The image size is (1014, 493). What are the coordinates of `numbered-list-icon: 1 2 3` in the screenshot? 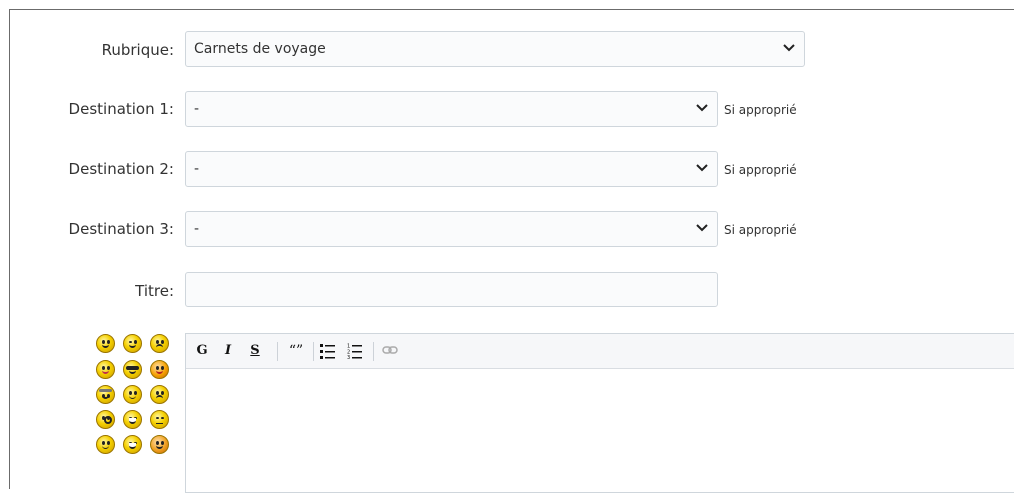 It's located at (354, 351).